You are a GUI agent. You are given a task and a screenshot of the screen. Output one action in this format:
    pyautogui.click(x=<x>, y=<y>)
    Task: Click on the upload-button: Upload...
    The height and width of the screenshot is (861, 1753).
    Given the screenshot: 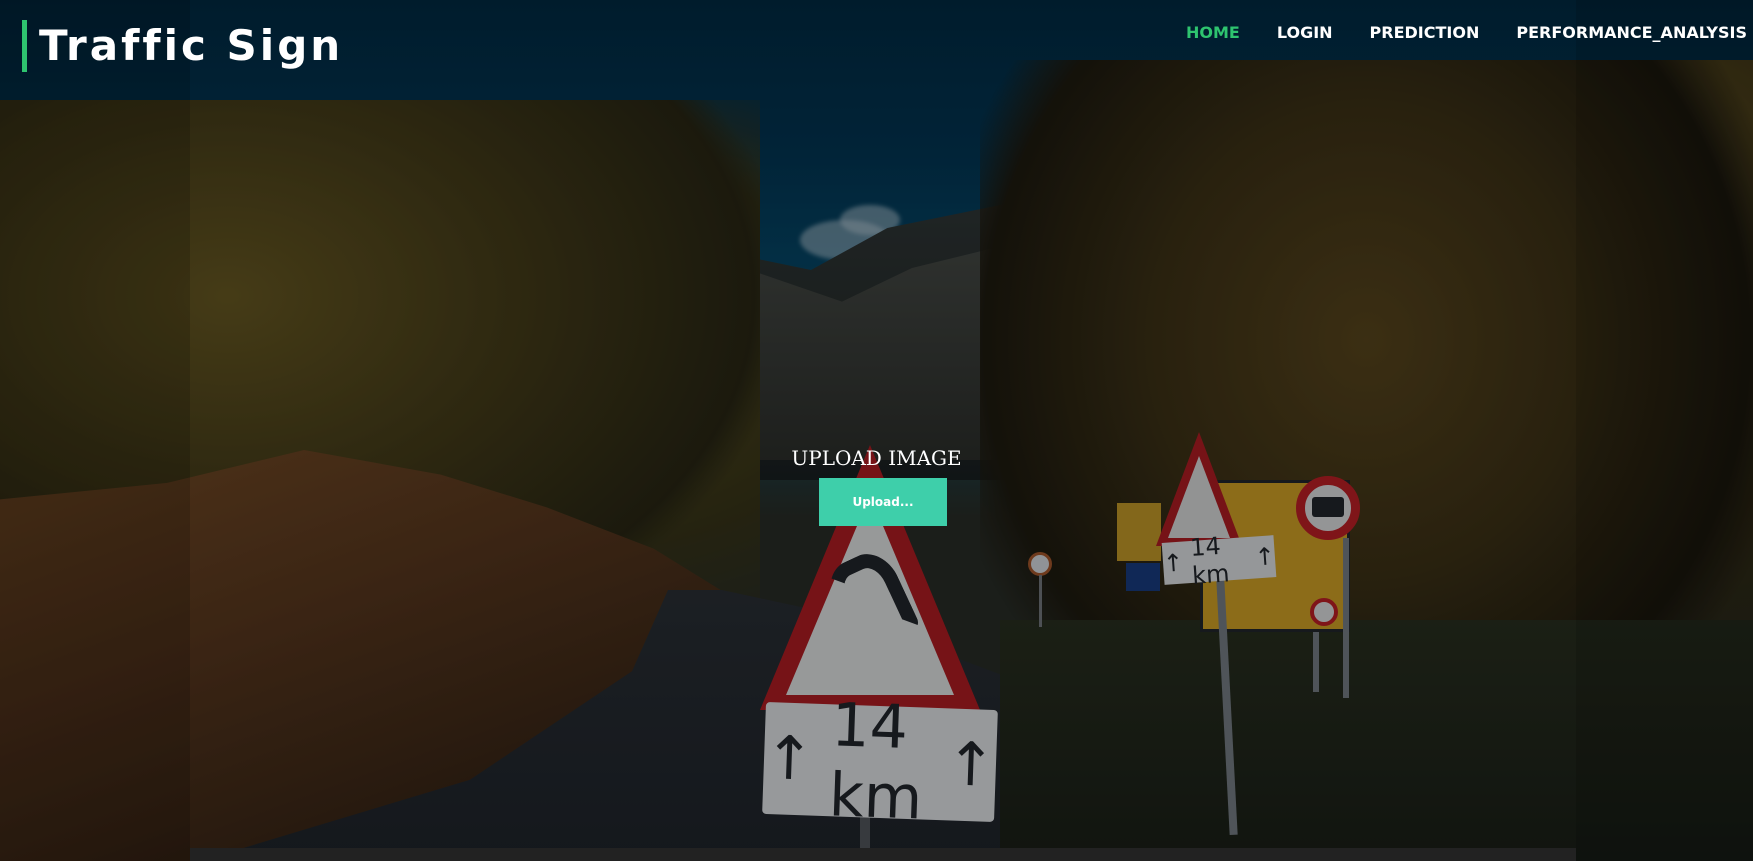 What is the action you would take?
    pyautogui.click(x=883, y=502)
    